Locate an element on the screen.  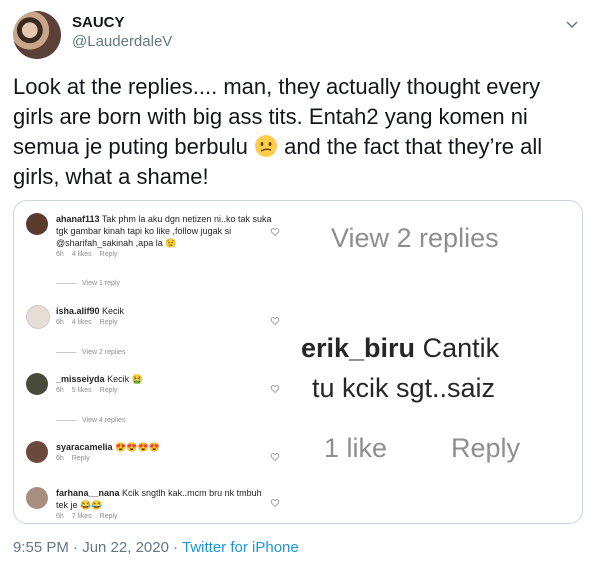
display-name: SAUCY is located at coordinates (98, 22).